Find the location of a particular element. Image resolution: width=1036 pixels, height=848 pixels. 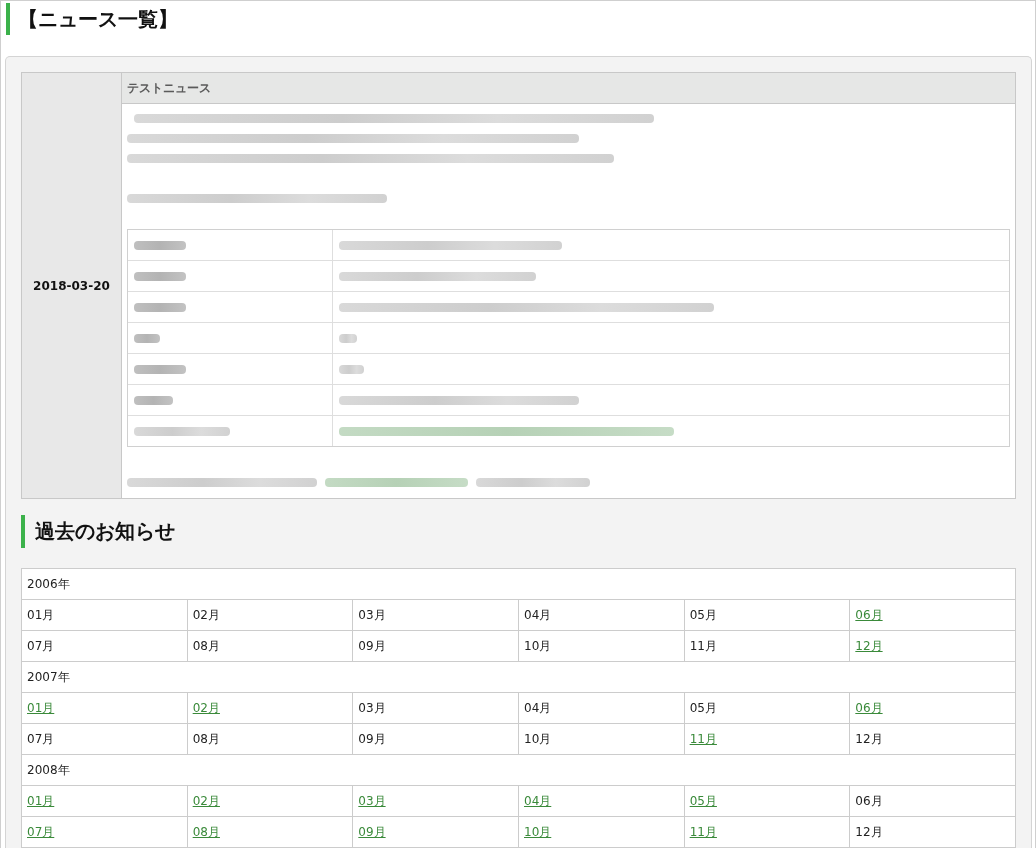

month-label: 11月 is located at coordinates (703, 646).